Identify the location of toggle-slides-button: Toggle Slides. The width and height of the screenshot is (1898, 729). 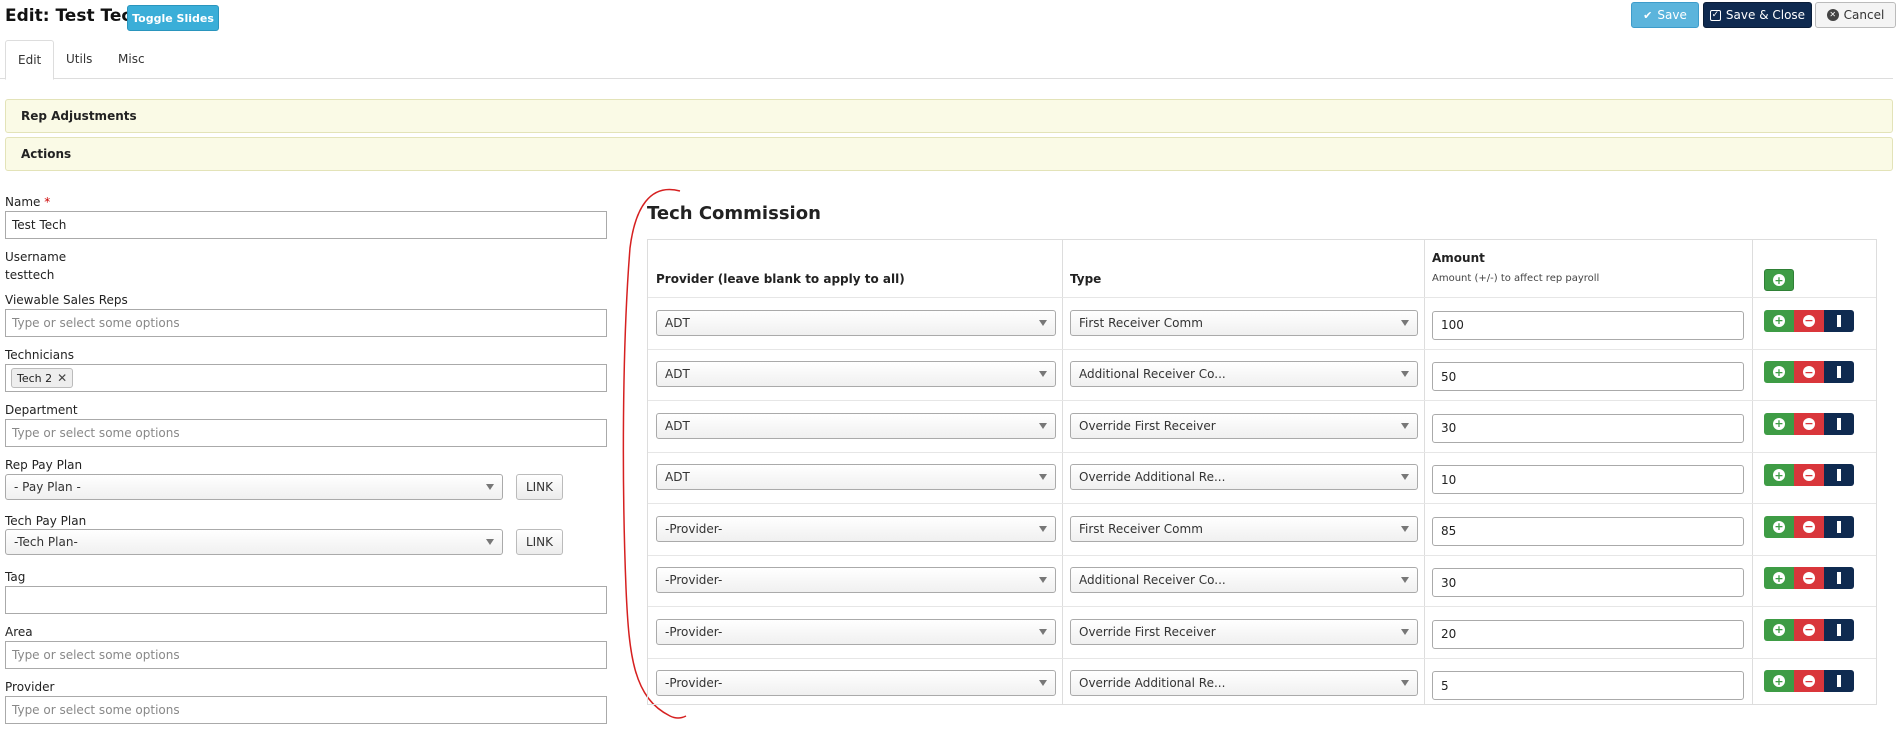
(173, 18).